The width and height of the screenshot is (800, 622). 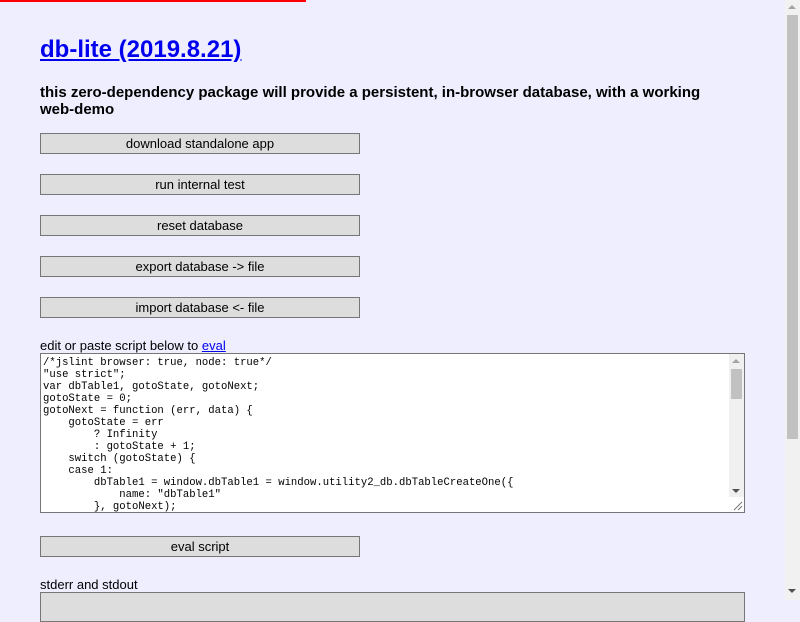 What do you see at coordinates (392, 1) in the screenshot?
I see `progress-bar` at bounding box center [392, 1].